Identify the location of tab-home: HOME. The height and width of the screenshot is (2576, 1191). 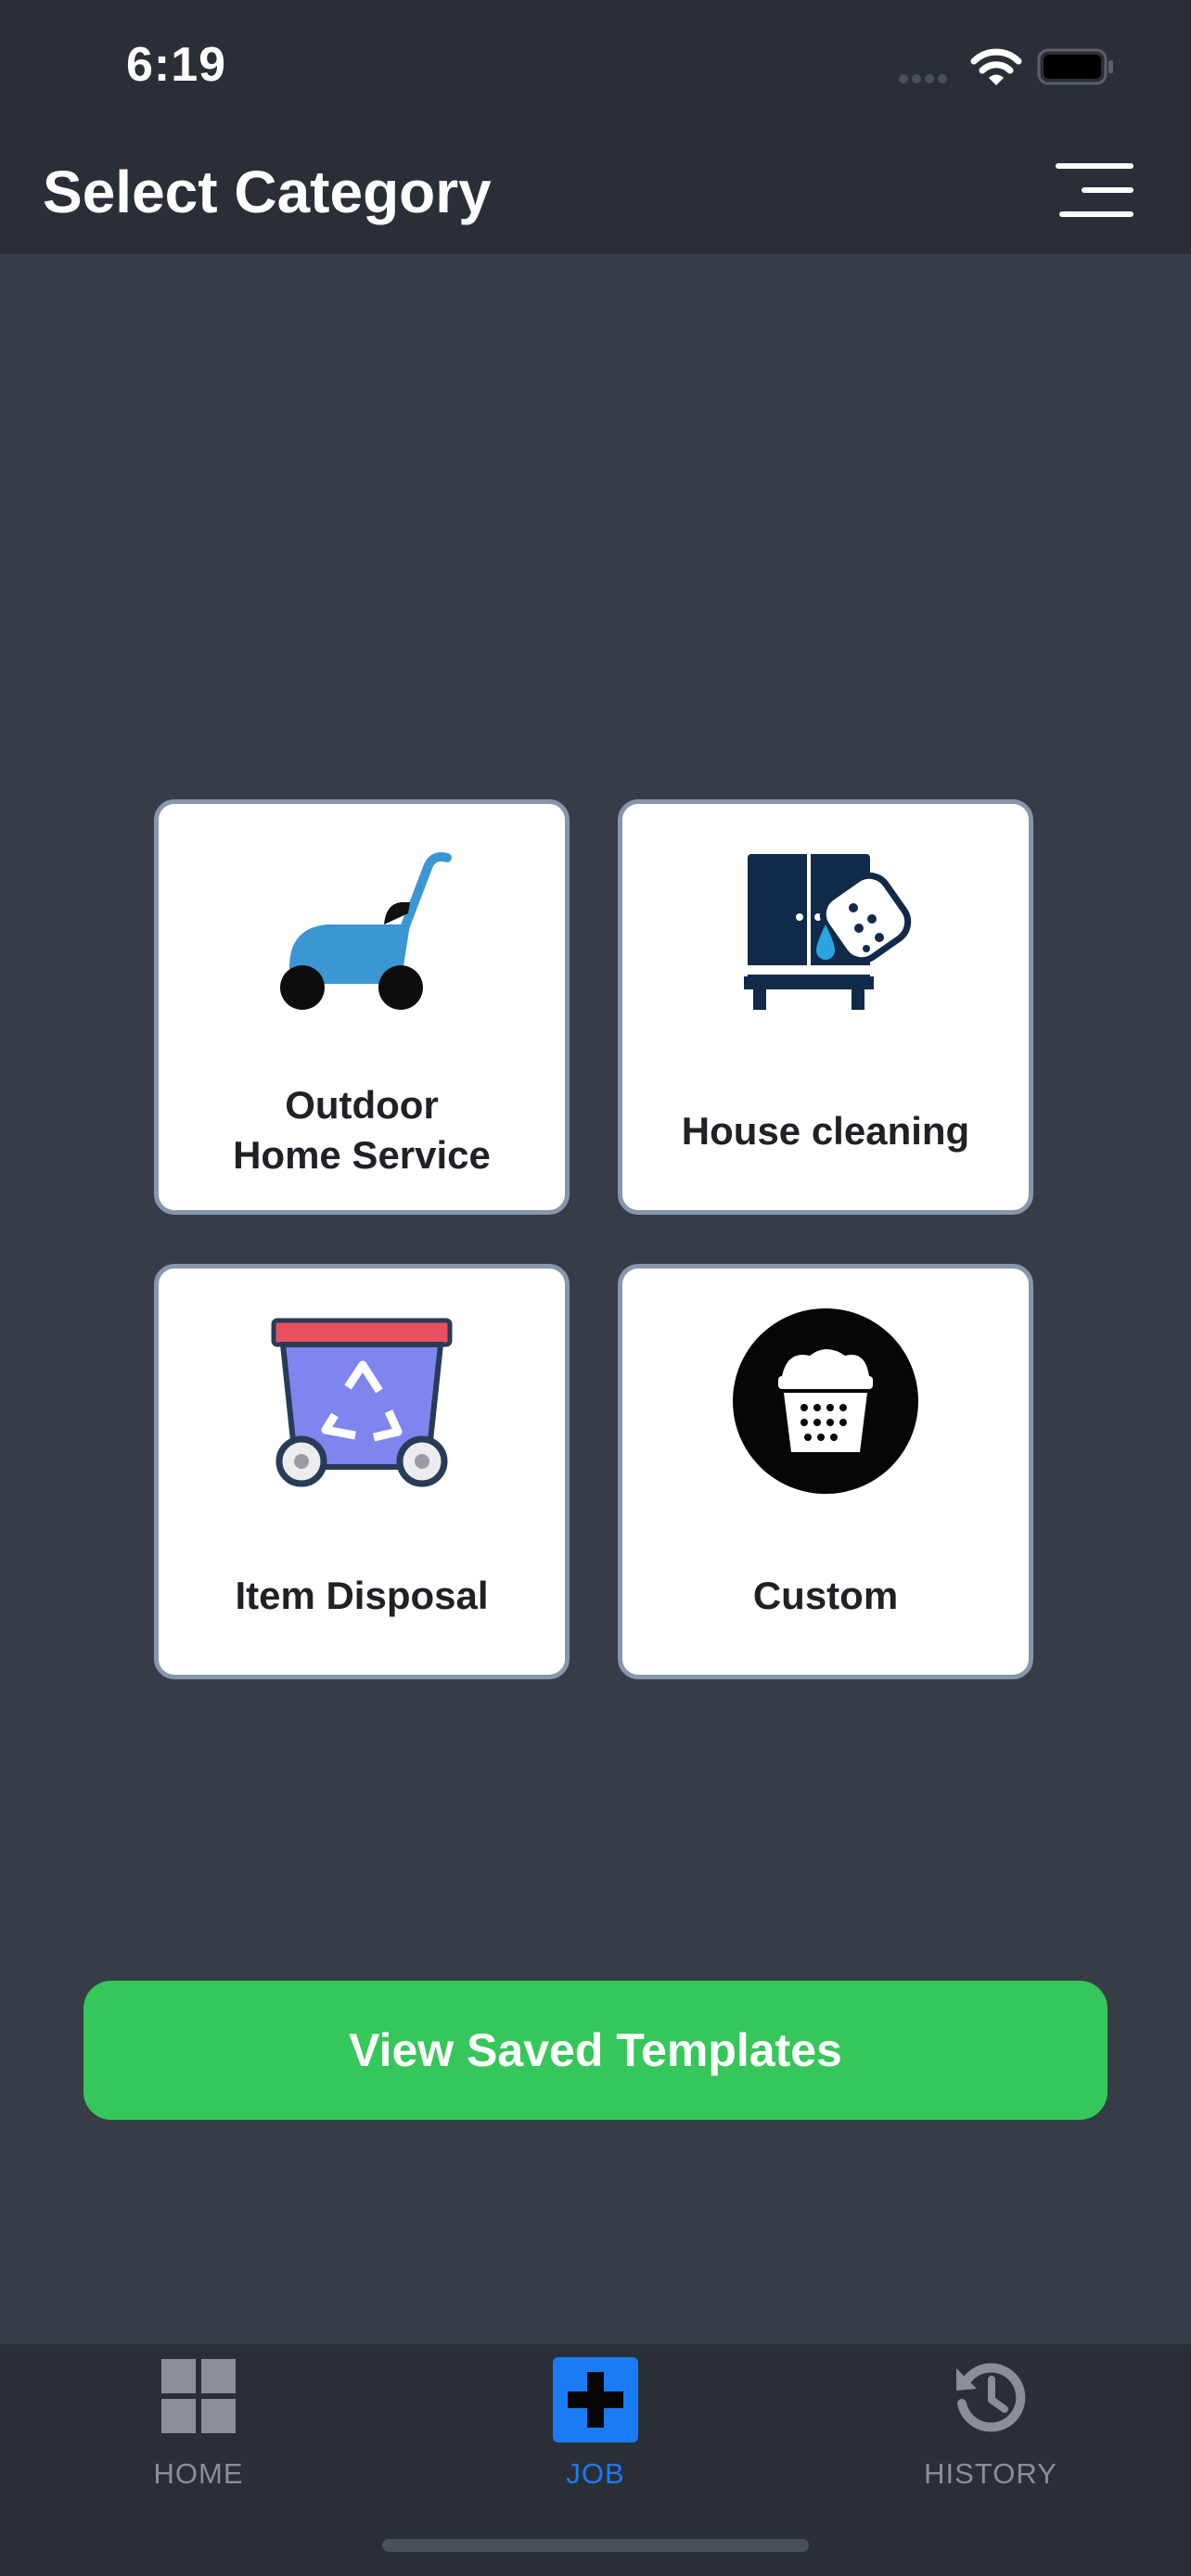
(198, 2423).